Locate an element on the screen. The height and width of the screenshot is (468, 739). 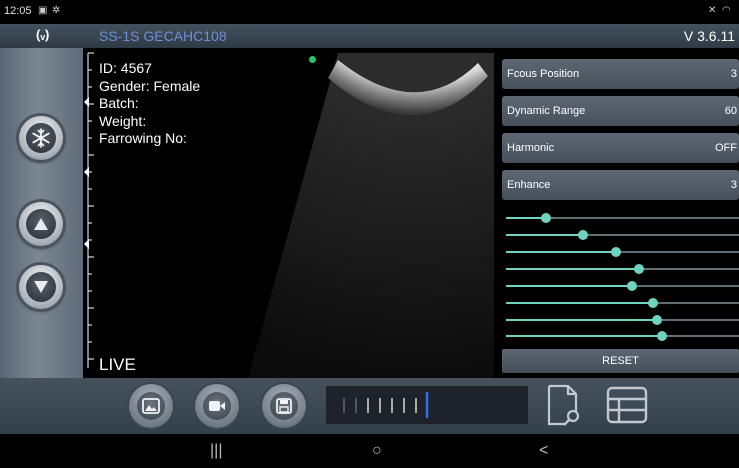
freeze-button is located at coordinates (41, 138).